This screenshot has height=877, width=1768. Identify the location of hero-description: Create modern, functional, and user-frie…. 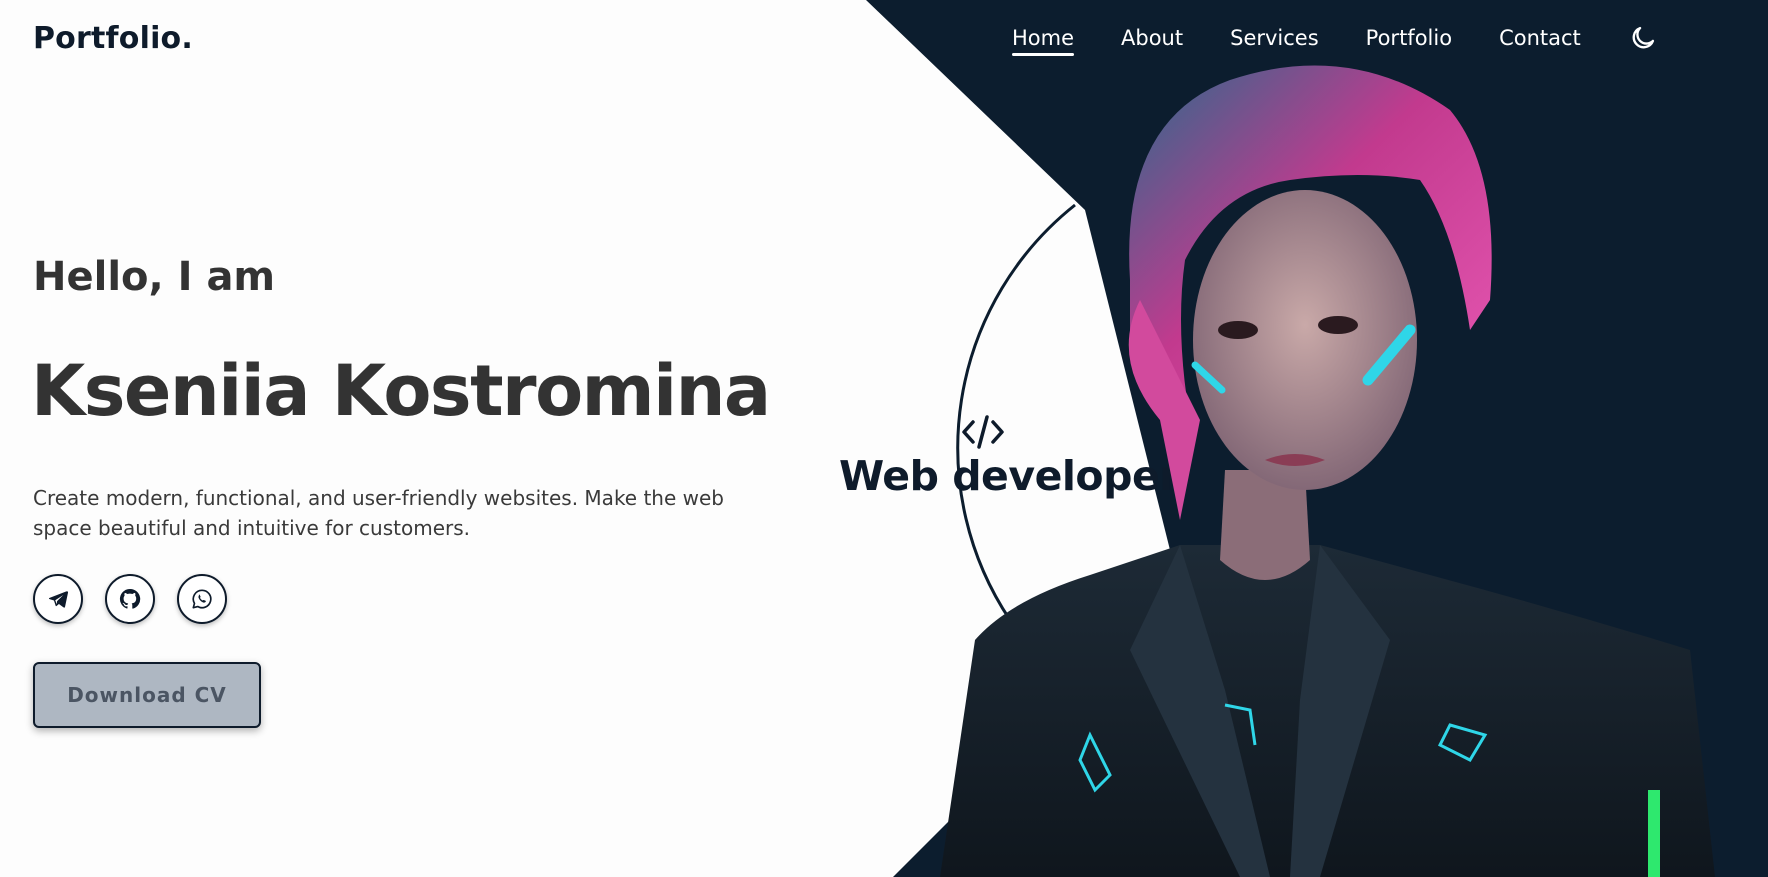
(379, 513).